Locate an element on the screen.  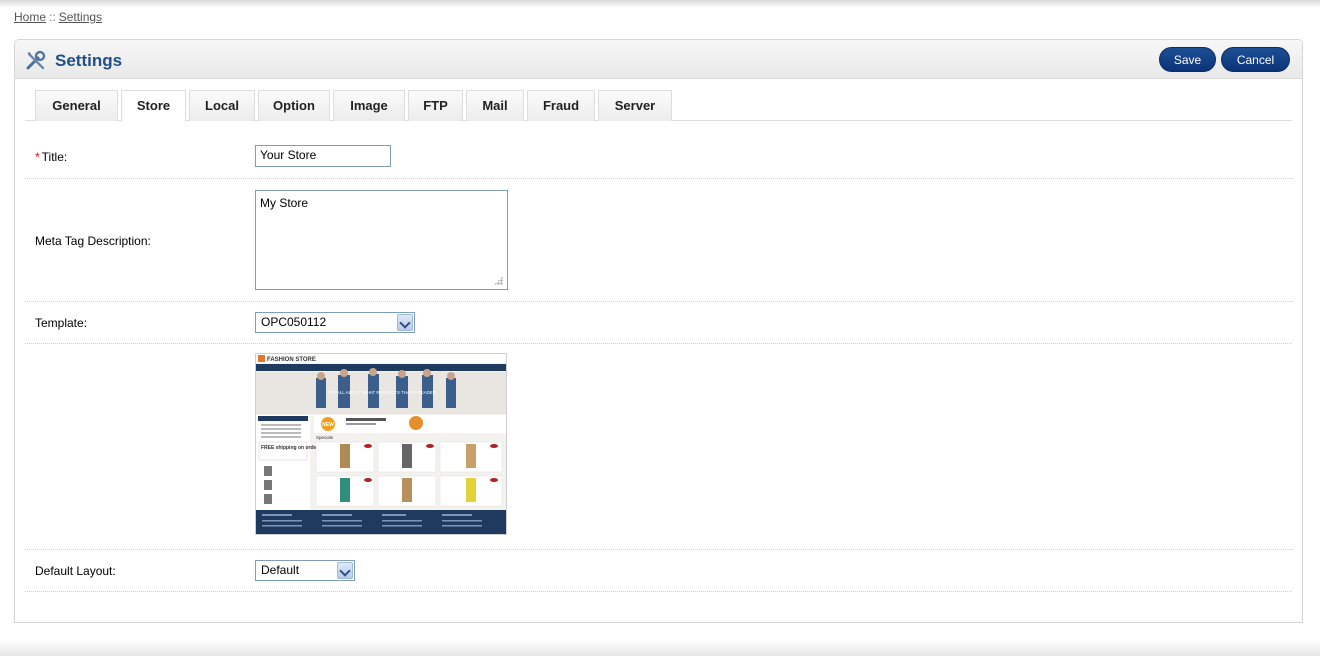
meta-description-textarea: My Store is located at coordinates (381, 240).